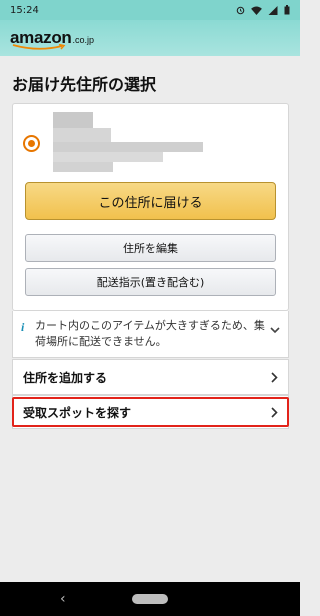 This screenshot has height=616, width=320. Describe the element at coordinates (65, 377) in the screenshot. I see `add-address-label: 住所を追加する` at that location.